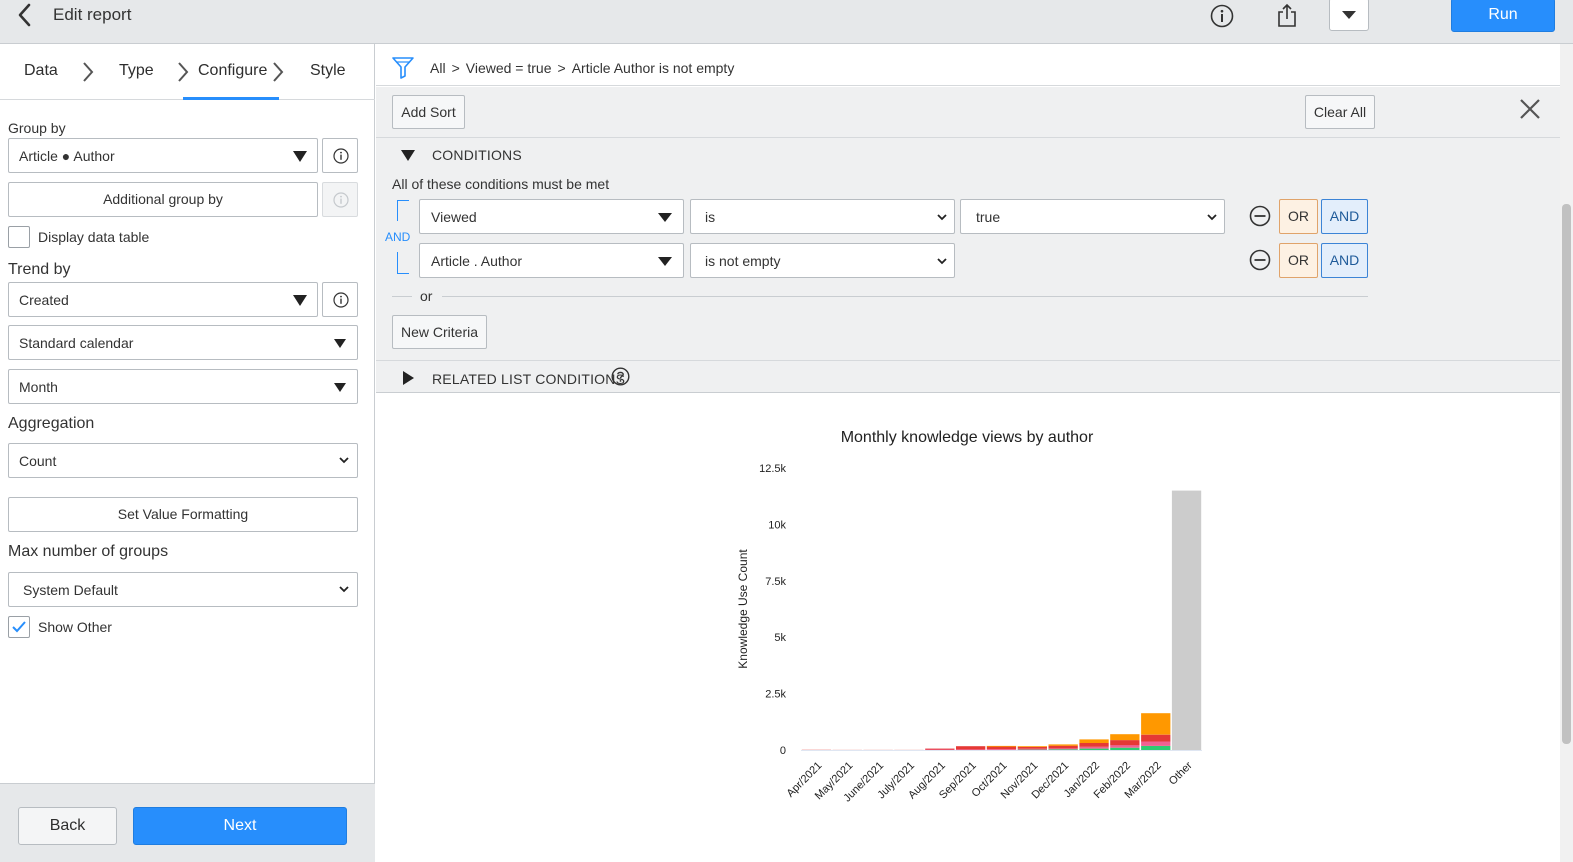  Describe the element at coordinates (822, 216) in the screenshot. I see `condition-operator-select: is` at that location.